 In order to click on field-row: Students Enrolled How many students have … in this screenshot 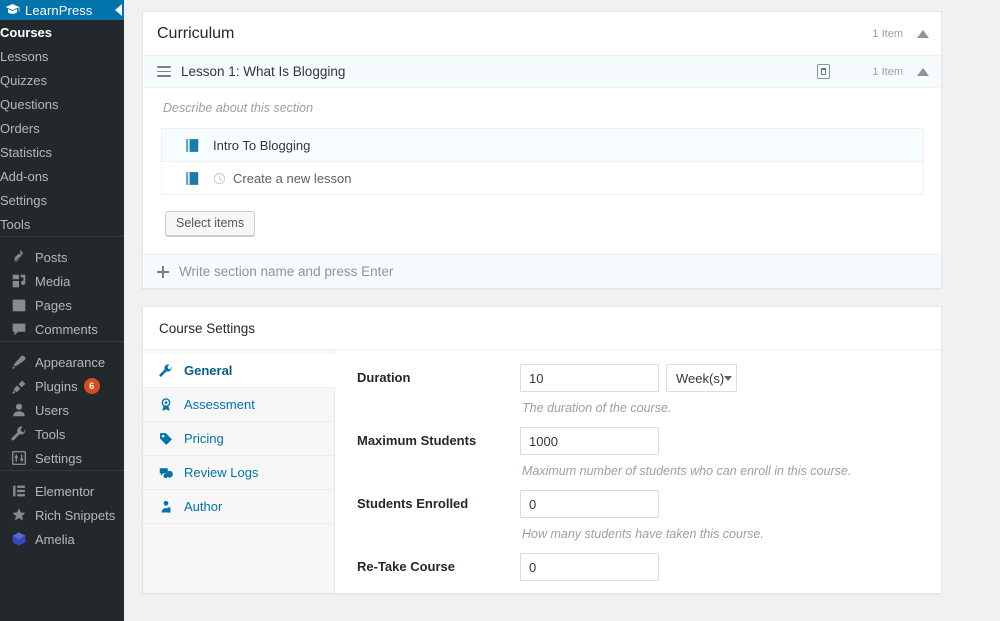, I will do `click(638, 515)`.